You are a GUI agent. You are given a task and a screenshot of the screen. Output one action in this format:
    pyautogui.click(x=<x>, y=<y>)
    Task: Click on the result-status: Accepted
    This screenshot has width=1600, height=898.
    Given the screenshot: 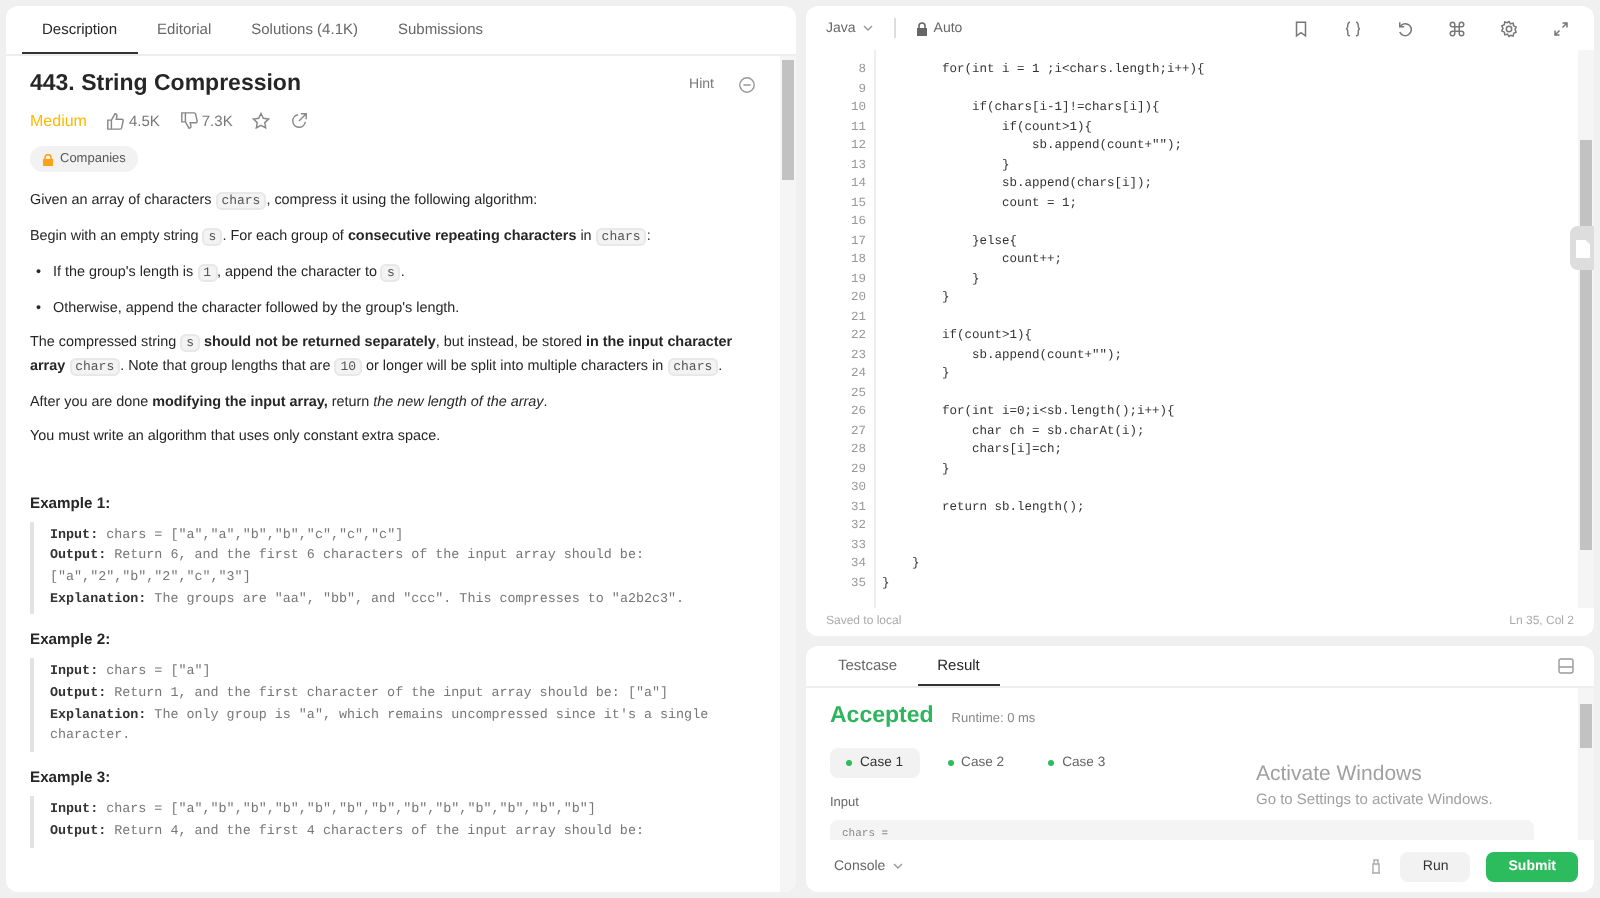 What is the action you would take?
    pyautogui.click(x=882, y=716)
    